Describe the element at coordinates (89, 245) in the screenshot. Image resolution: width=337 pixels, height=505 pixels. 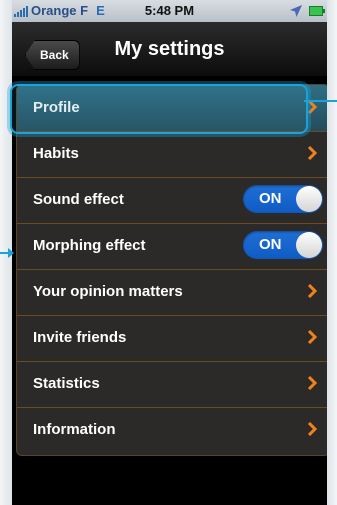
I see `settings-item-label: Morphing effect` at that location.